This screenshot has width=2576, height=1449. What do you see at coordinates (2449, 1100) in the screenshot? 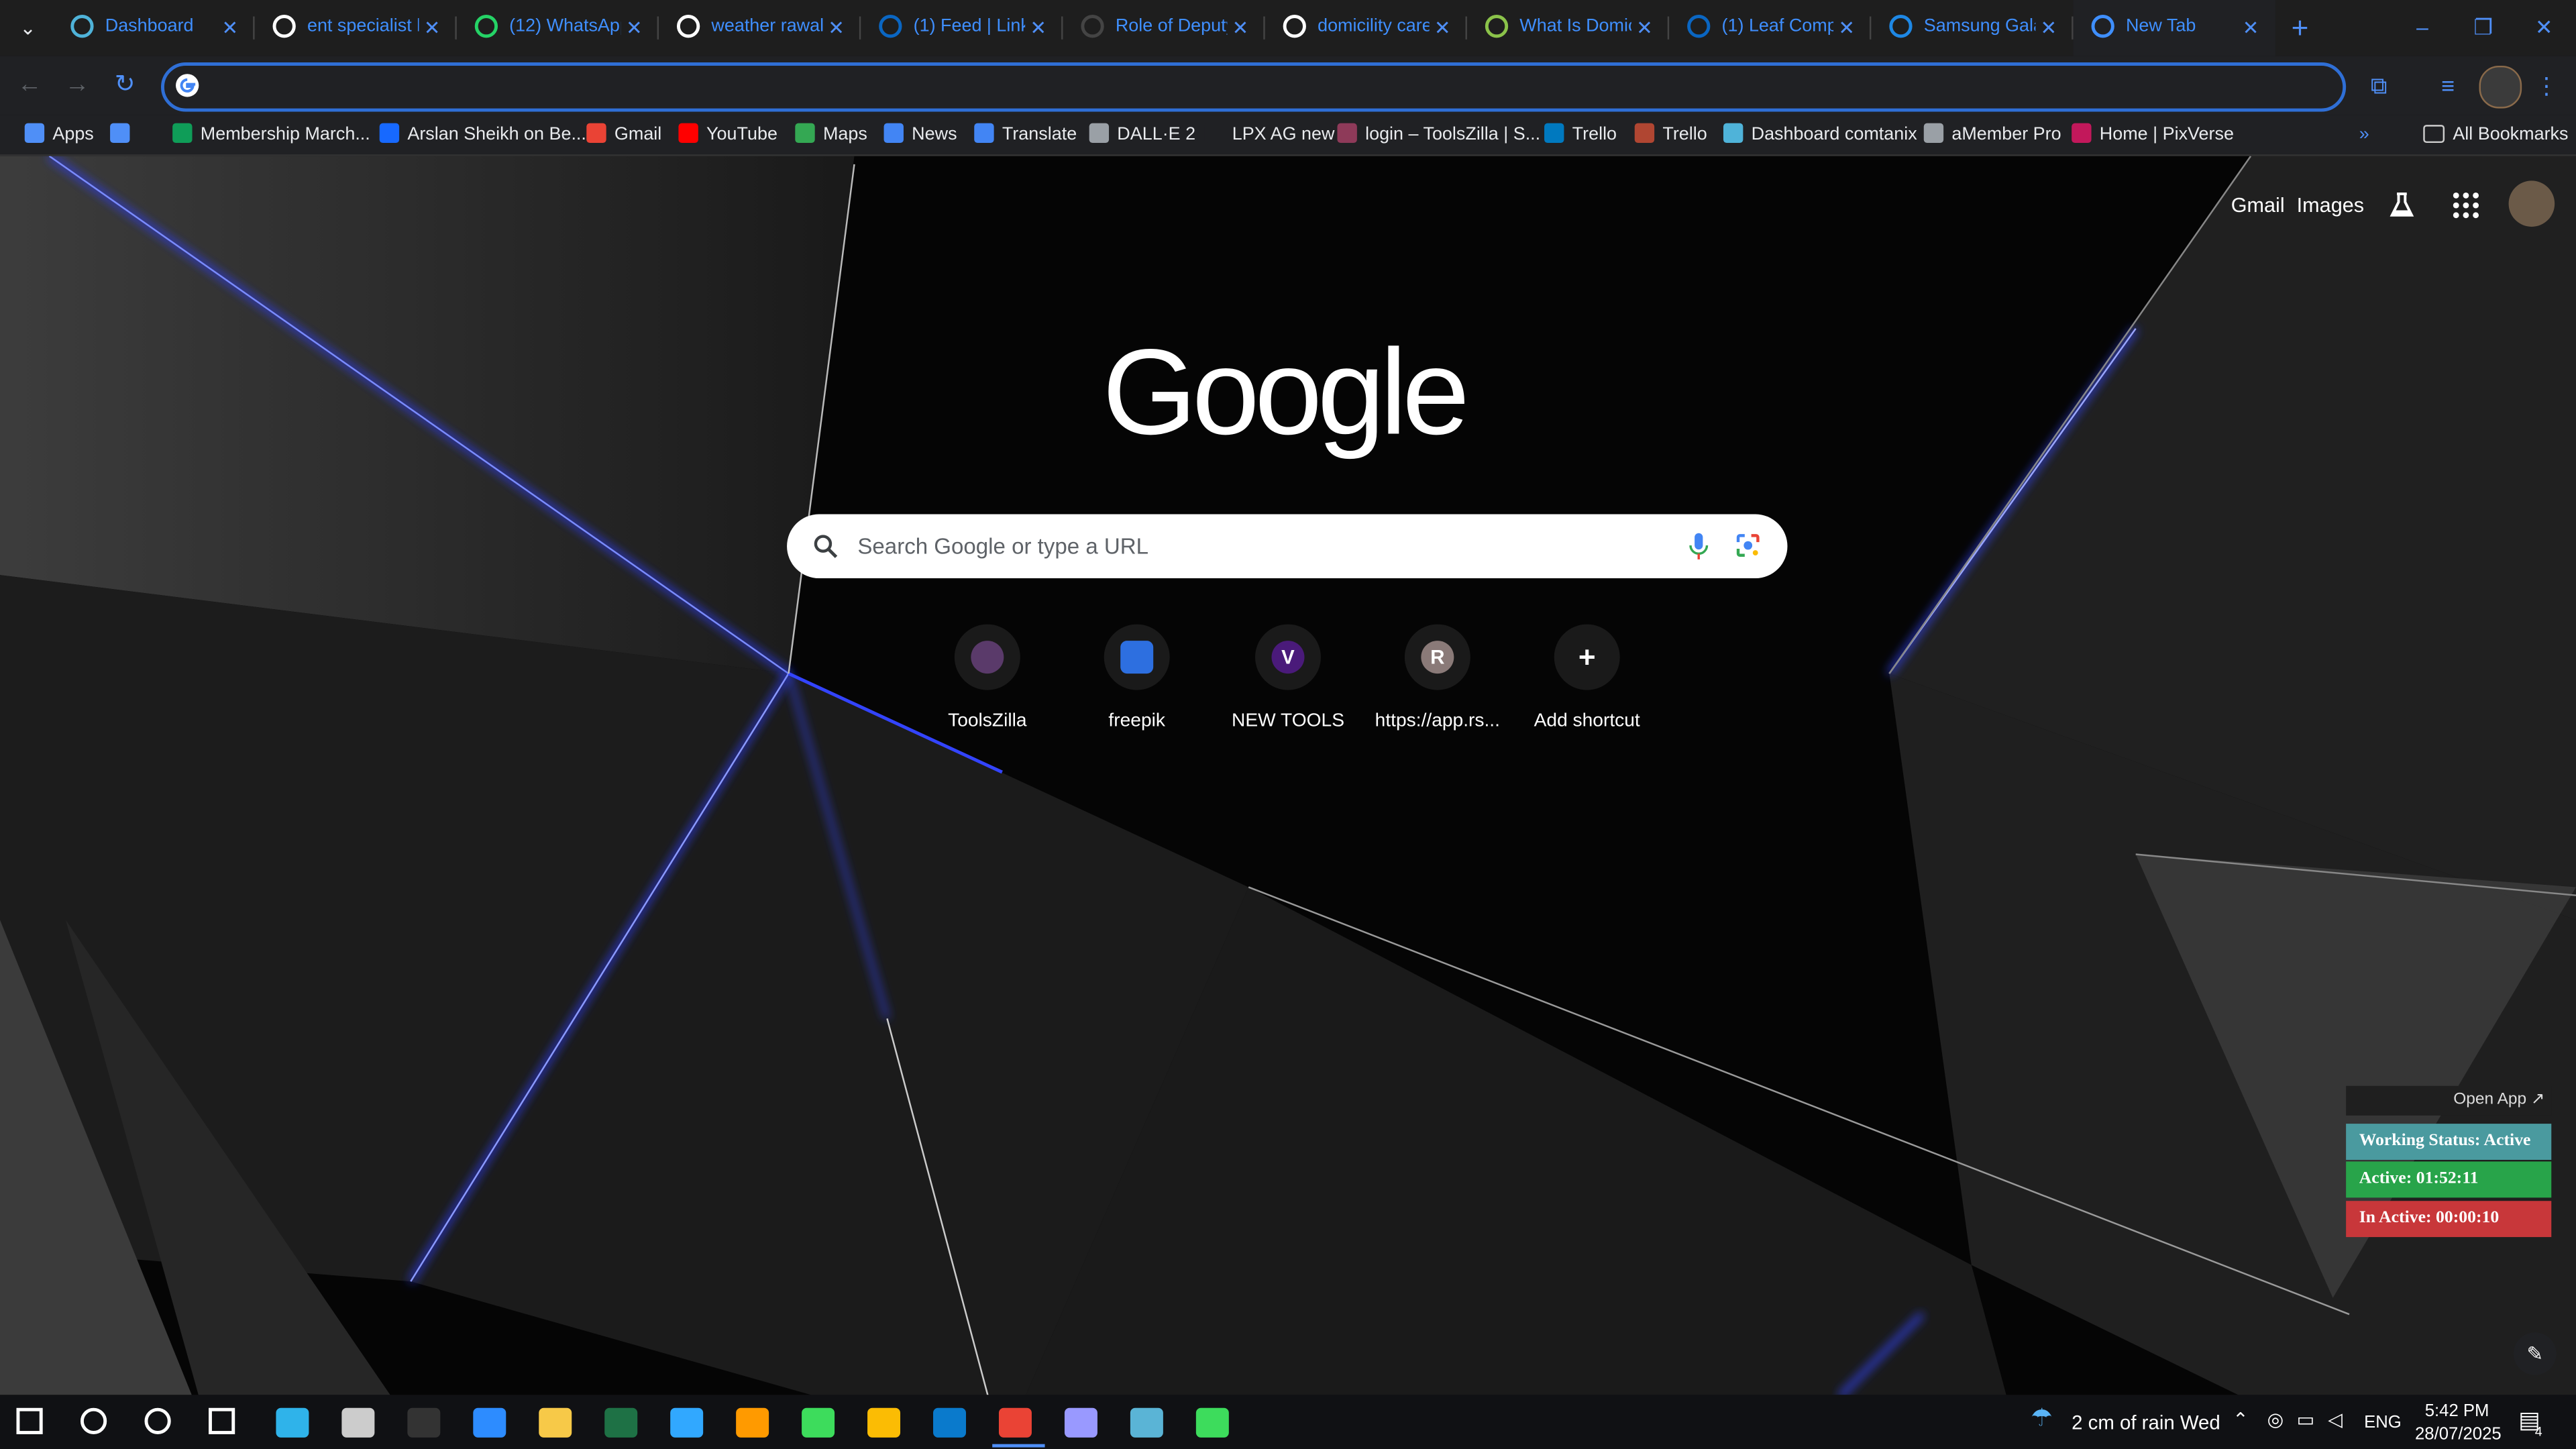
I see `open-app-button: Open App ↗` at bounding box center [2449, 1100].